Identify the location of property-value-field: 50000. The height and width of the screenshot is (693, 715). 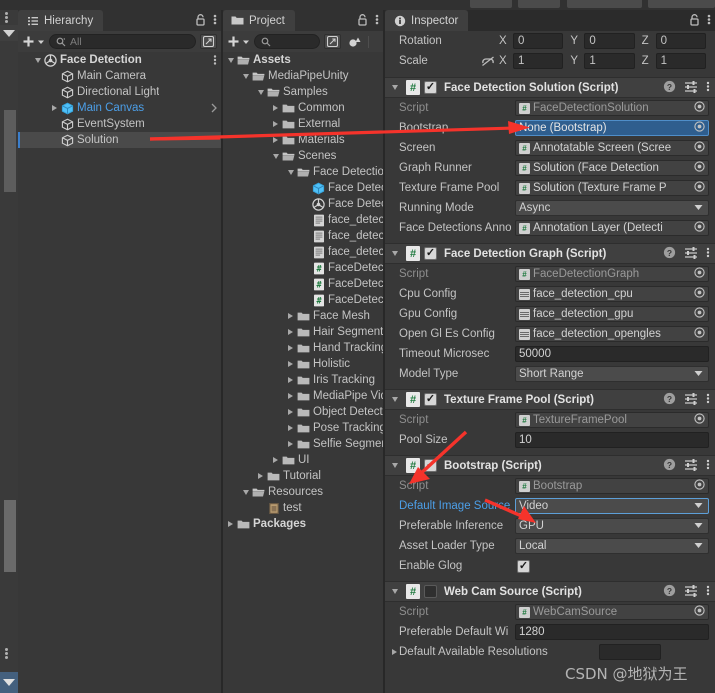
(612, 354).